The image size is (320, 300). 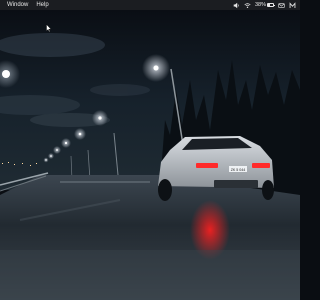 I want to click on menu-help: Help, so click(x=42, y=5).